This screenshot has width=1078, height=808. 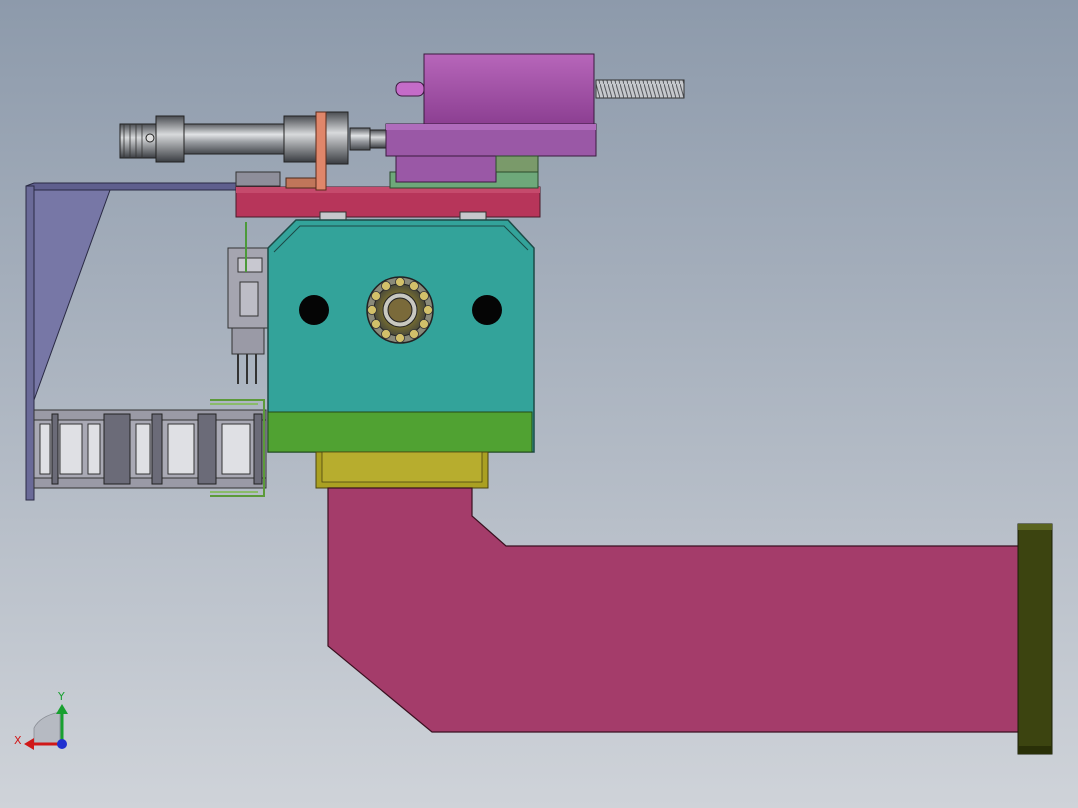 I want to click on mounting-hole-left, so click(x=314, y=310).